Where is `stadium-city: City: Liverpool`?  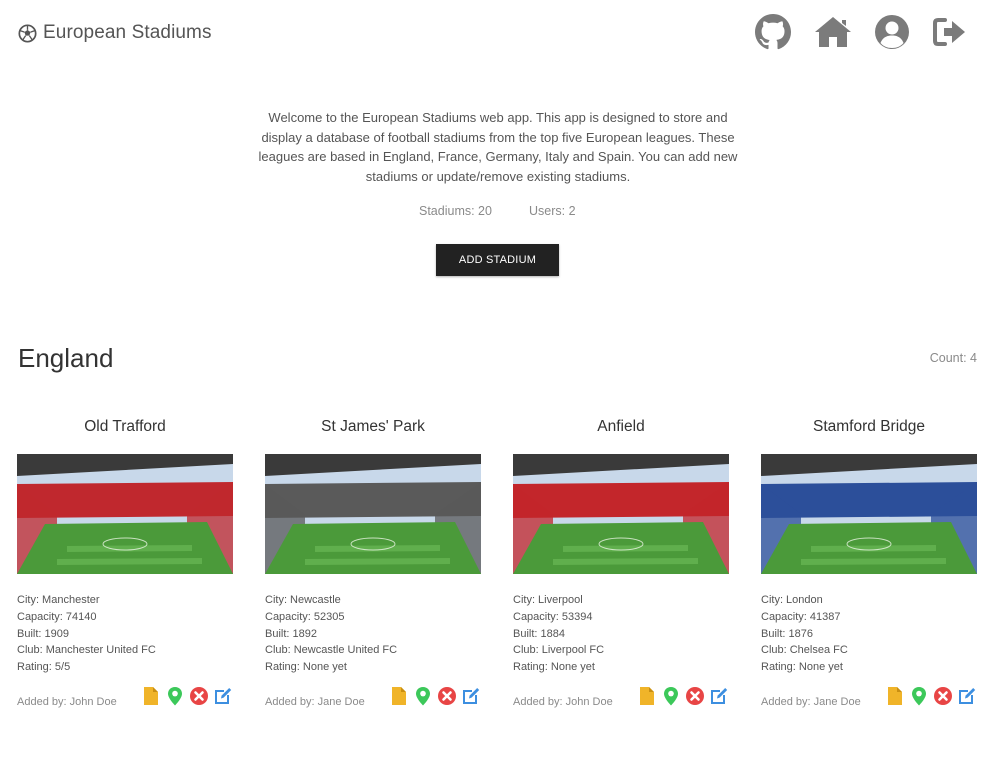 stadium-city: City: Liverpool is located at coordinates (548, 600).